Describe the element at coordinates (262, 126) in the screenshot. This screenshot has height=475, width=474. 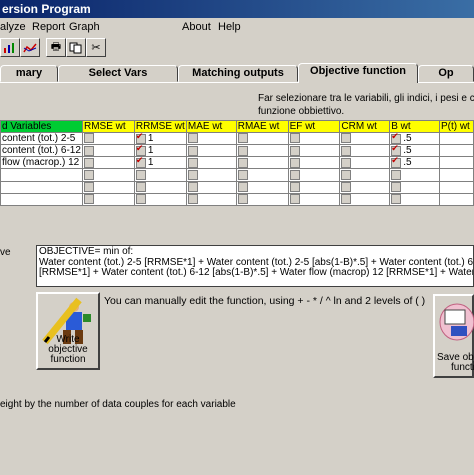
I see `header-rmae: RMAE wt` at that location.